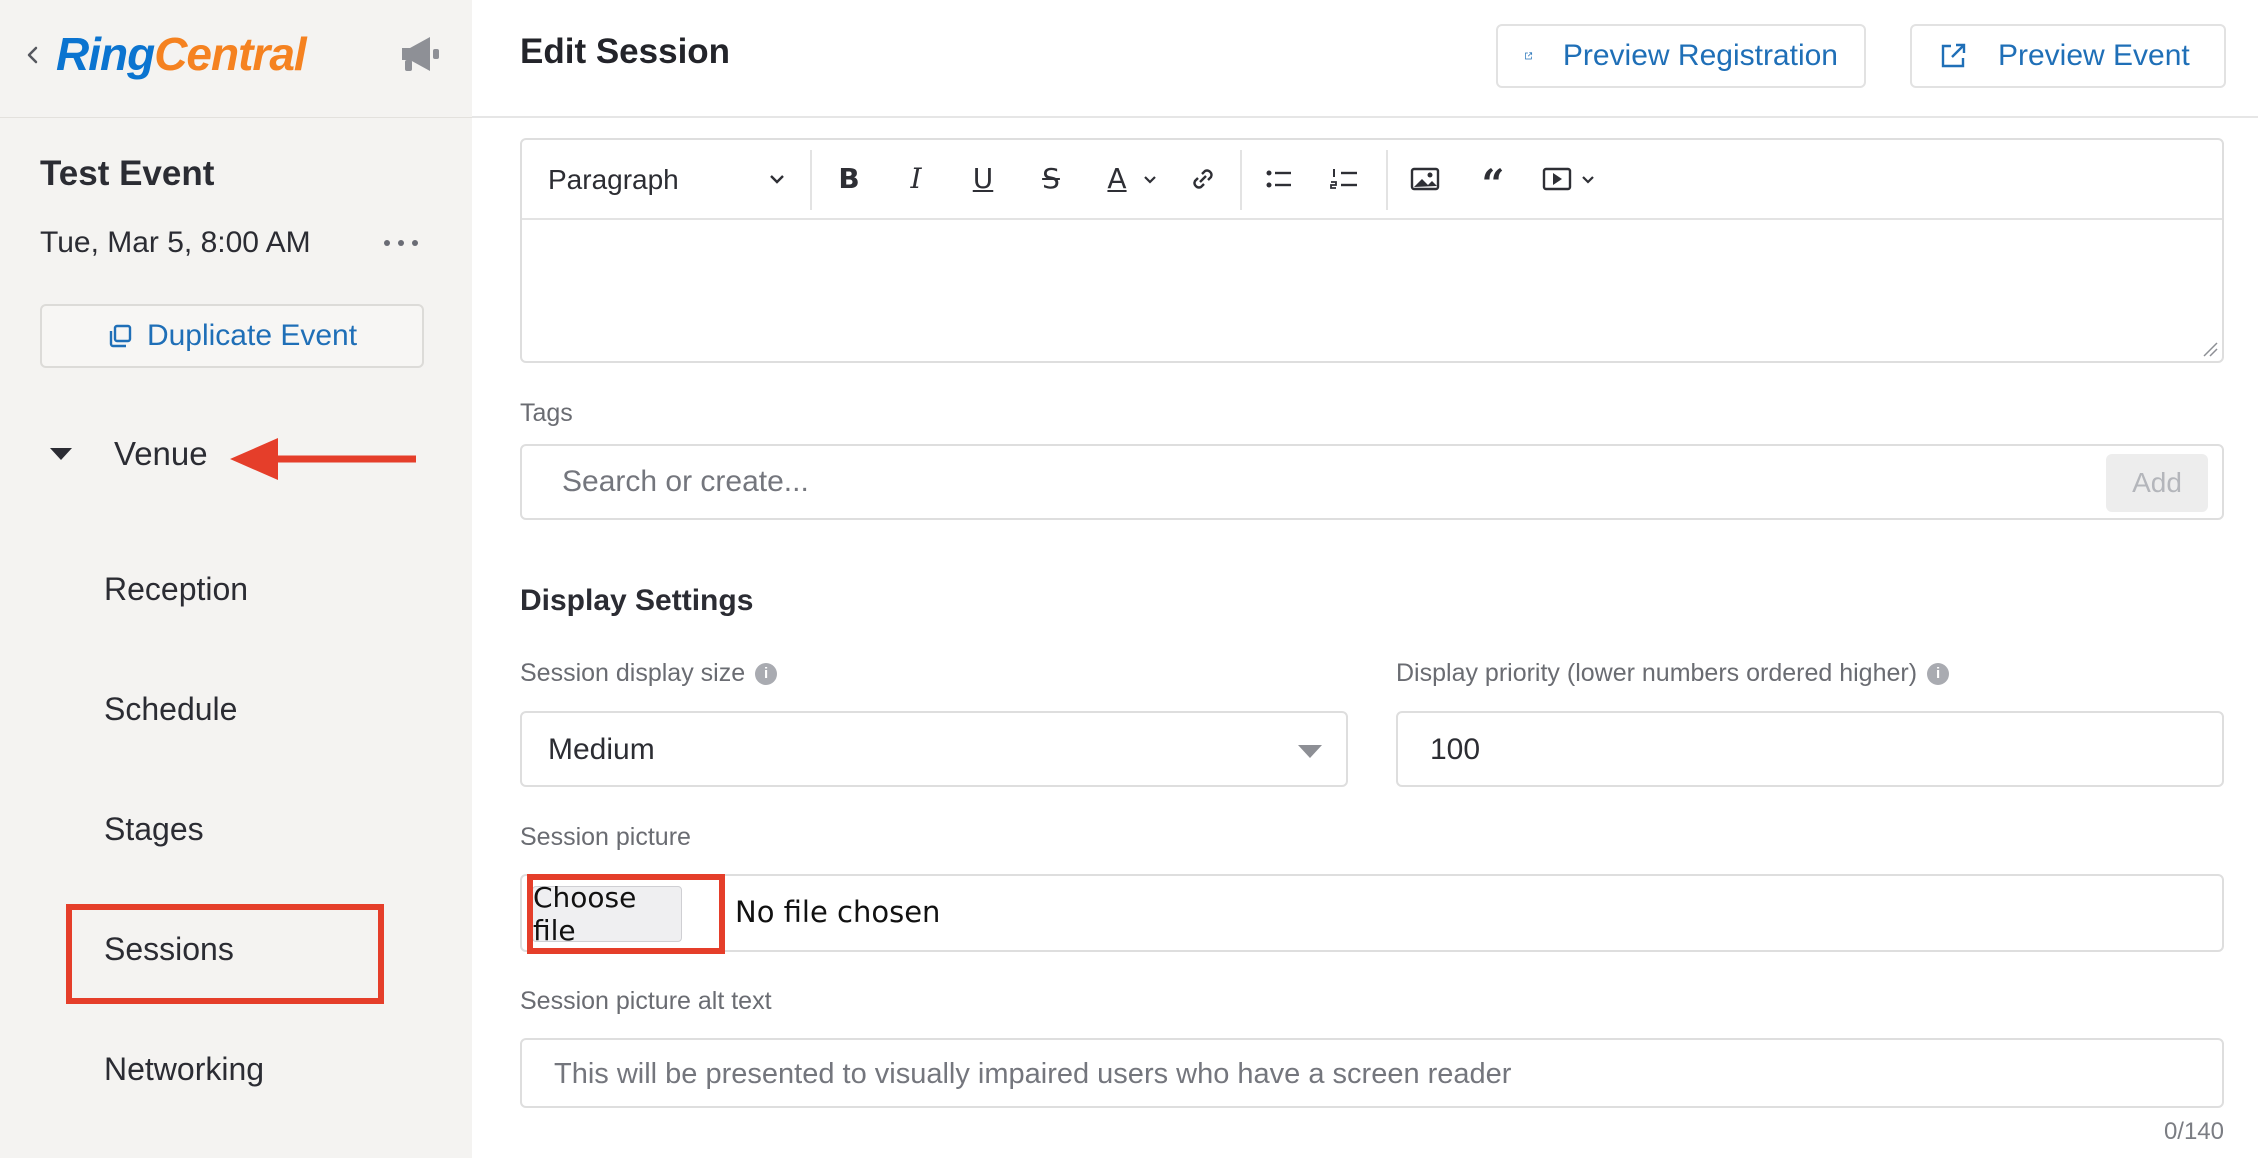 The width and height of the screenshot is (2258, 1158). Describe the element at coordinates (546, 413) in the screenshot. I see `tags-label: Tags` at that location.